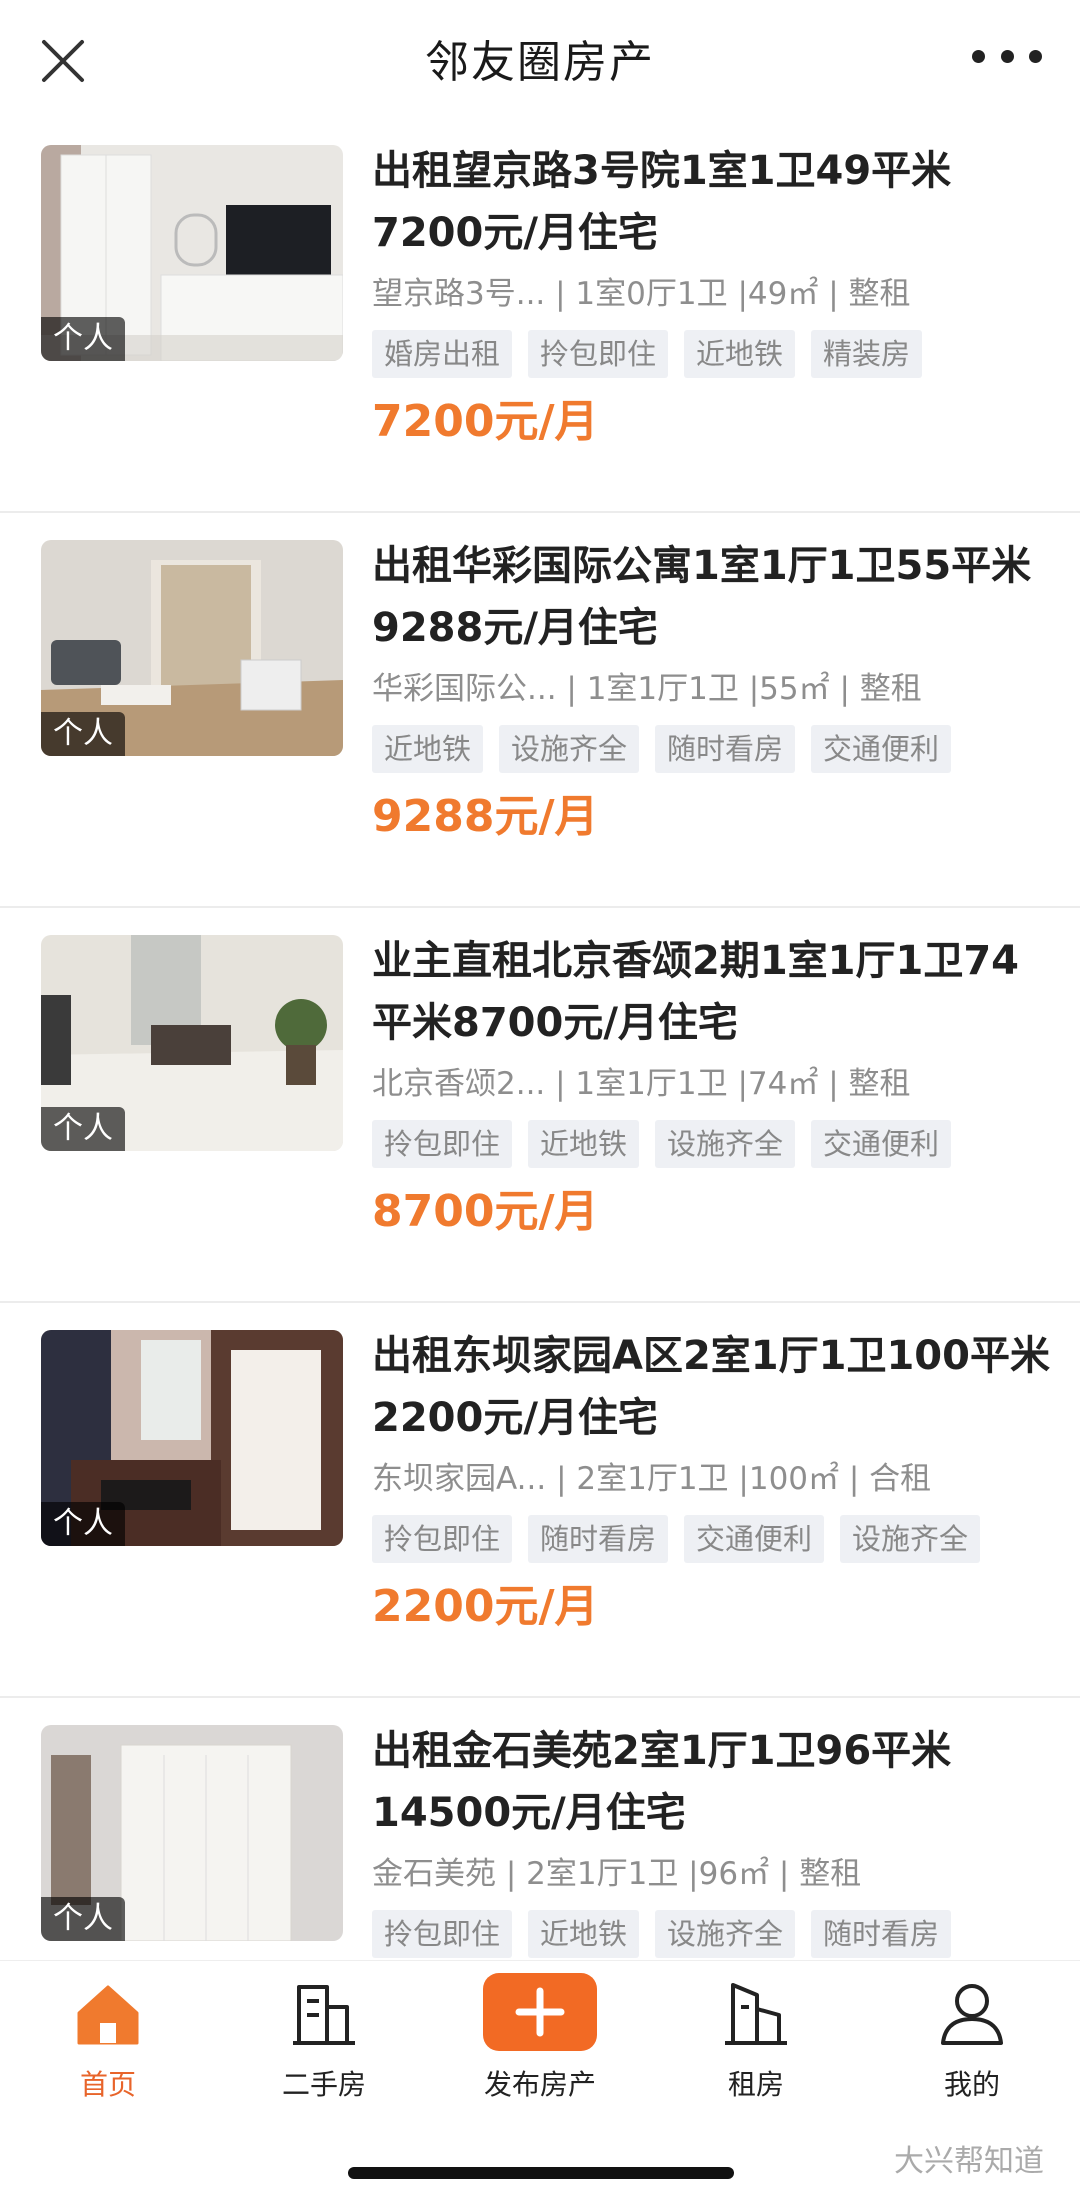 The image size is (1080, 2203). Describe the element at coordinates (712, 597) in the screenshot. I see `listing-title: 出租华彩国际公寓1室1厅1卫55平米9288元/月住宅` at that location.